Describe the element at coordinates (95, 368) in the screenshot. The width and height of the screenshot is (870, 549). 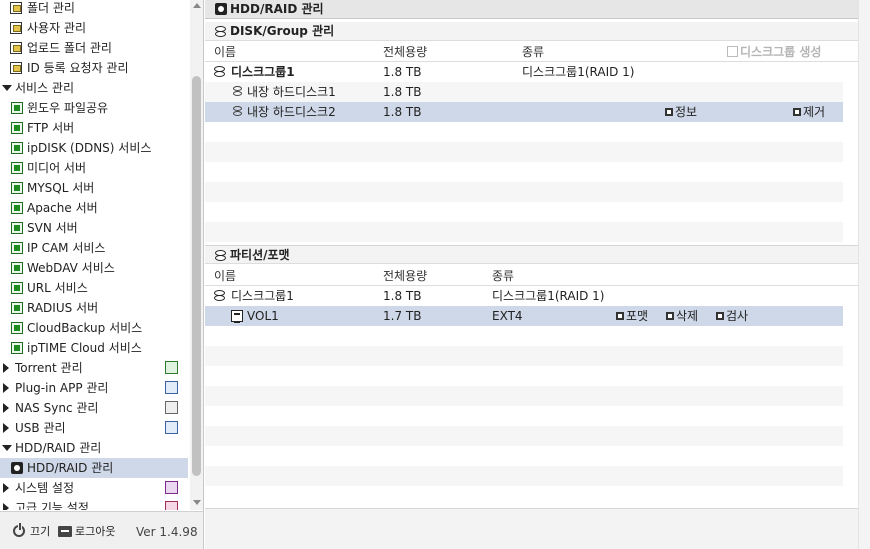
I see `sidebar-group-torrent: Torrent 관리` at that location.